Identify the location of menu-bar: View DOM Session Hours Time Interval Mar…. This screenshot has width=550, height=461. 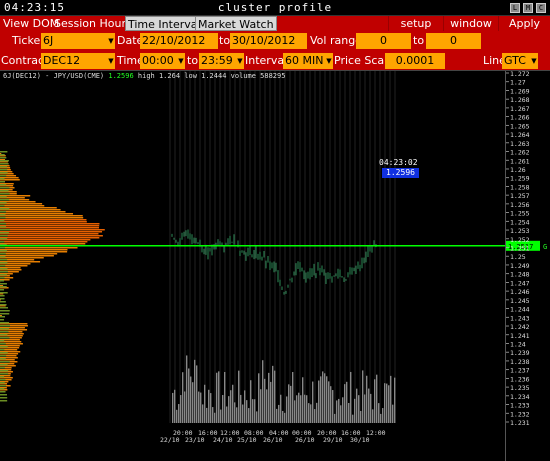
(275, 23).